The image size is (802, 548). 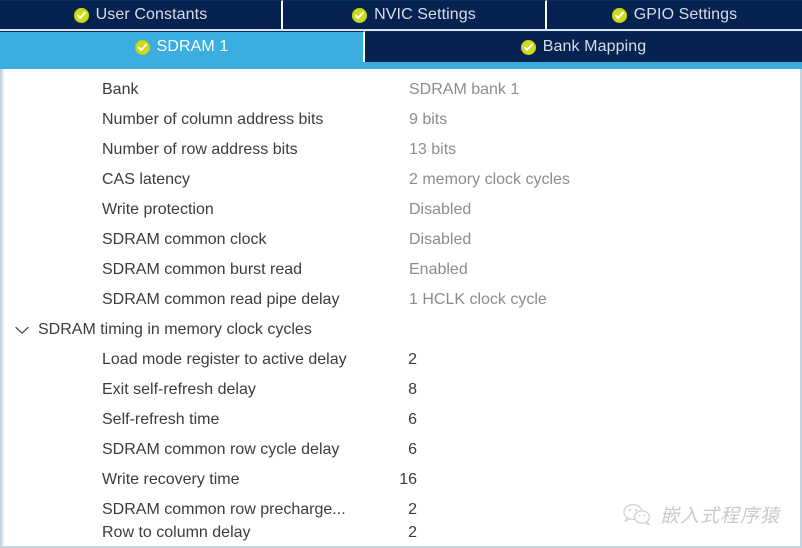 I want to click on timing-value: 8, so click(x=412, y=389).